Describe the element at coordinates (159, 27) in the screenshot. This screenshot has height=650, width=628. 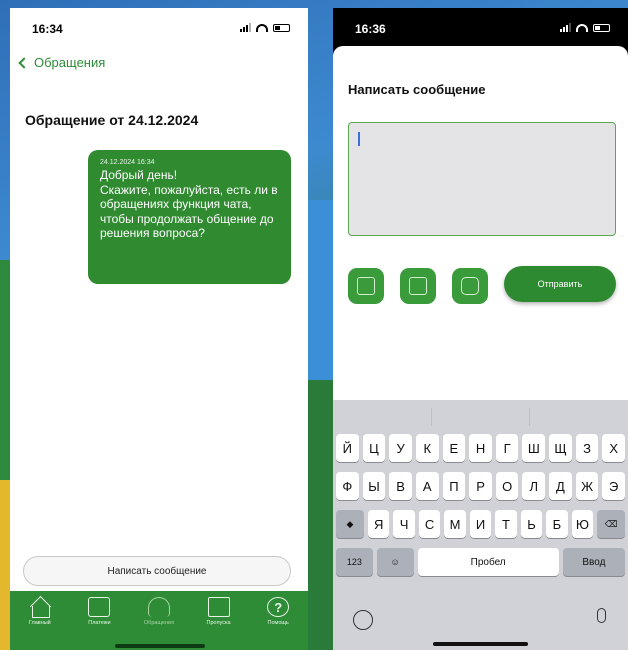
I see `status-bar: 16:34` at that location.